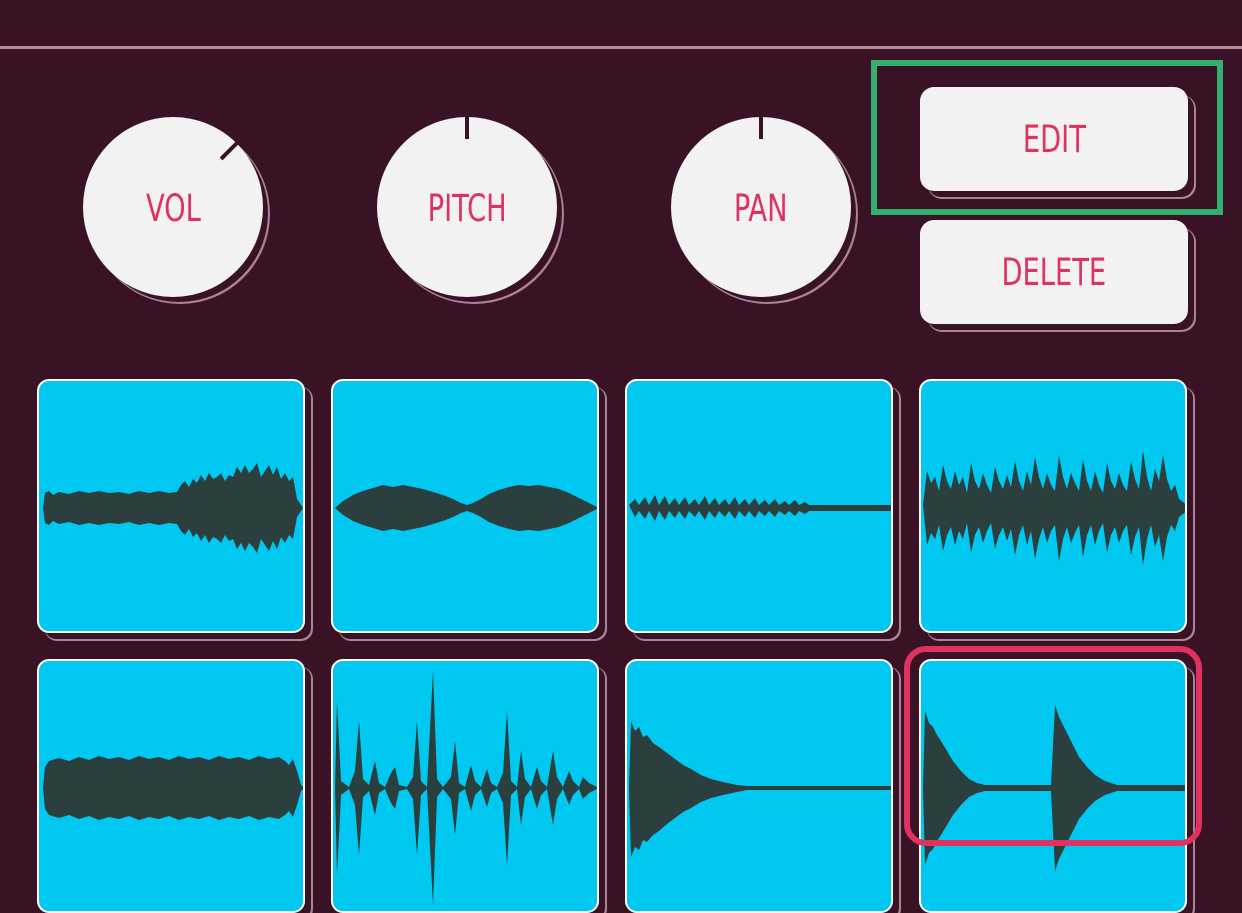  I want to click on vol-knob-label: VOL, so click(173, 208).